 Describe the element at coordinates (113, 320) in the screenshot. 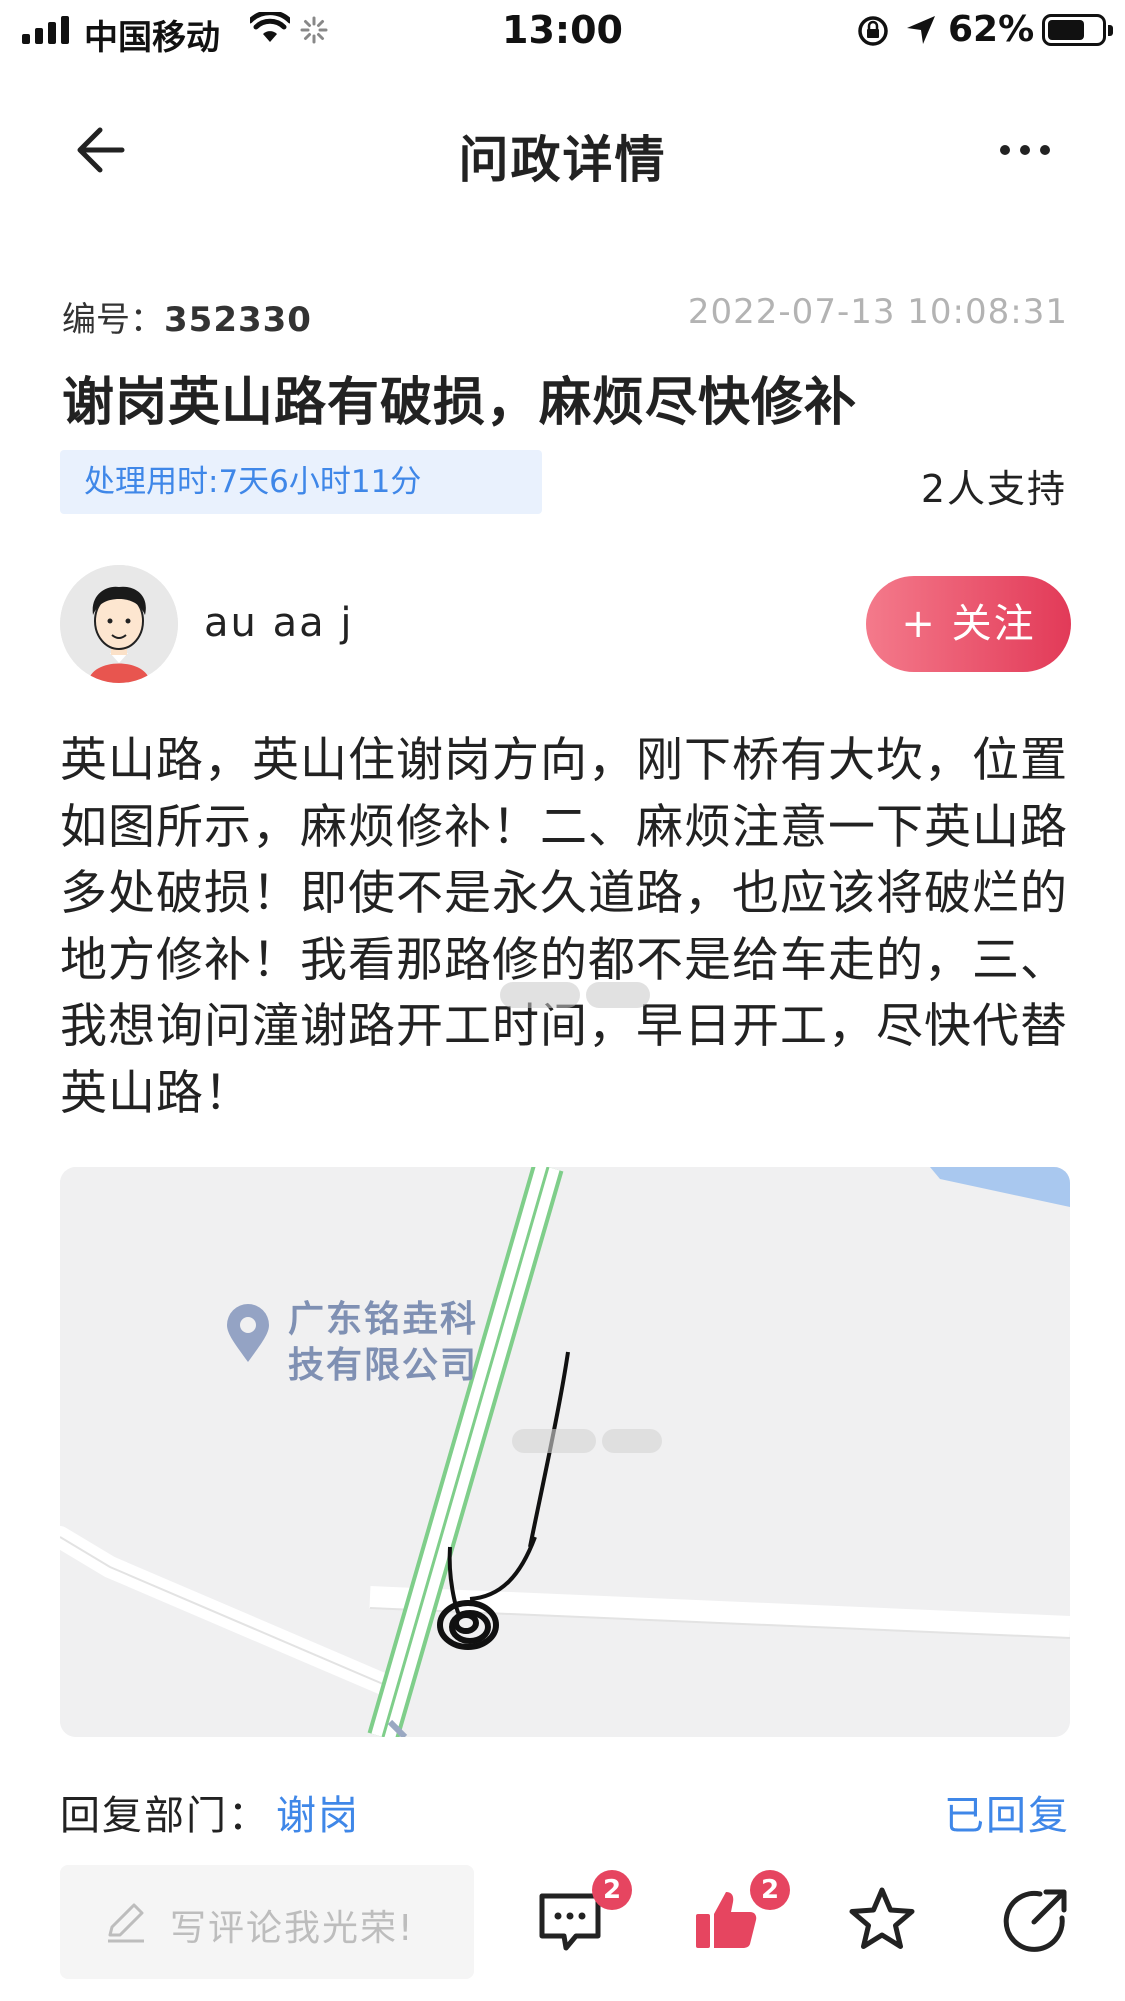

I see `ticket-label: 编号：` at that location.